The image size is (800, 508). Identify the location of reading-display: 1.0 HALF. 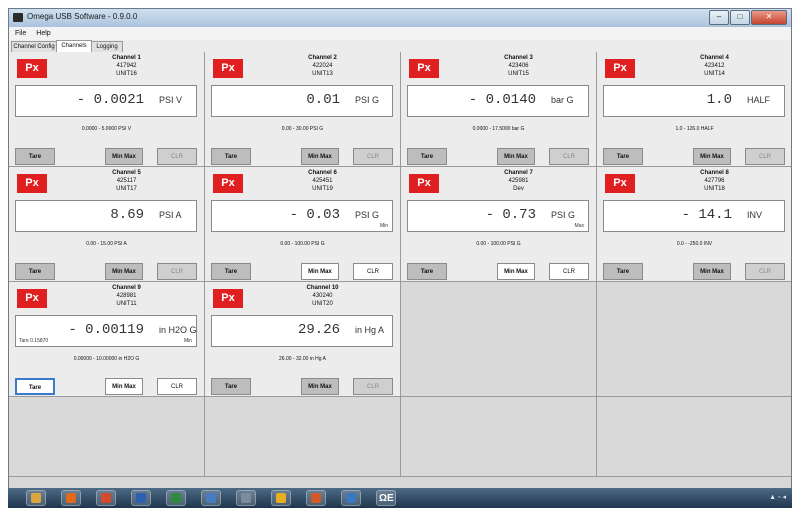
(694, 101).